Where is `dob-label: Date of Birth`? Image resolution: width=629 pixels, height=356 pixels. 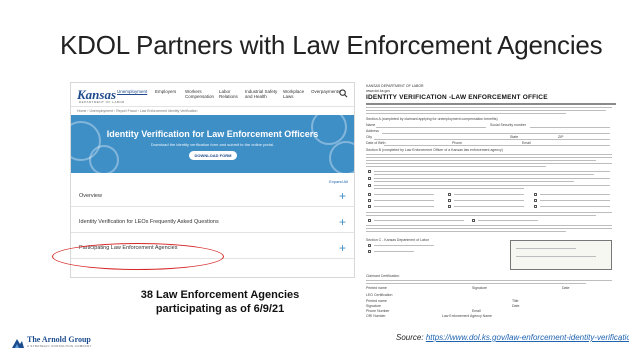
dob-label: Date of Birth is located at coordinates (376, 143).